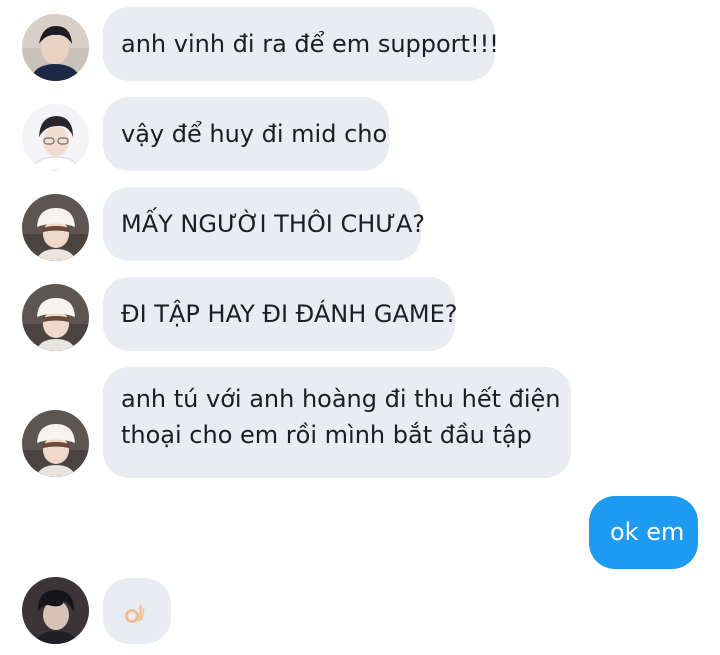  Describe the element at coordinates (289, 314) in the screenshot. I see `message-text: ĐI TẬP HAY ĐI ĐÁNH GAME?` at that location.